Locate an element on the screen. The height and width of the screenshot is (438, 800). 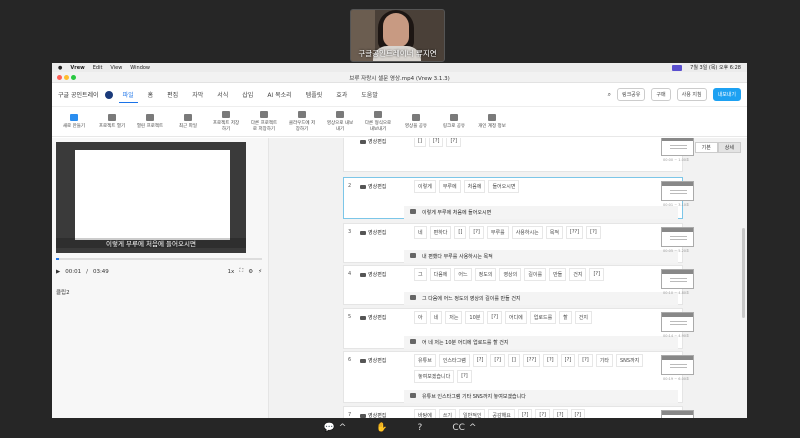
word-chip: 다음에 is located at coordinates (440, 274).